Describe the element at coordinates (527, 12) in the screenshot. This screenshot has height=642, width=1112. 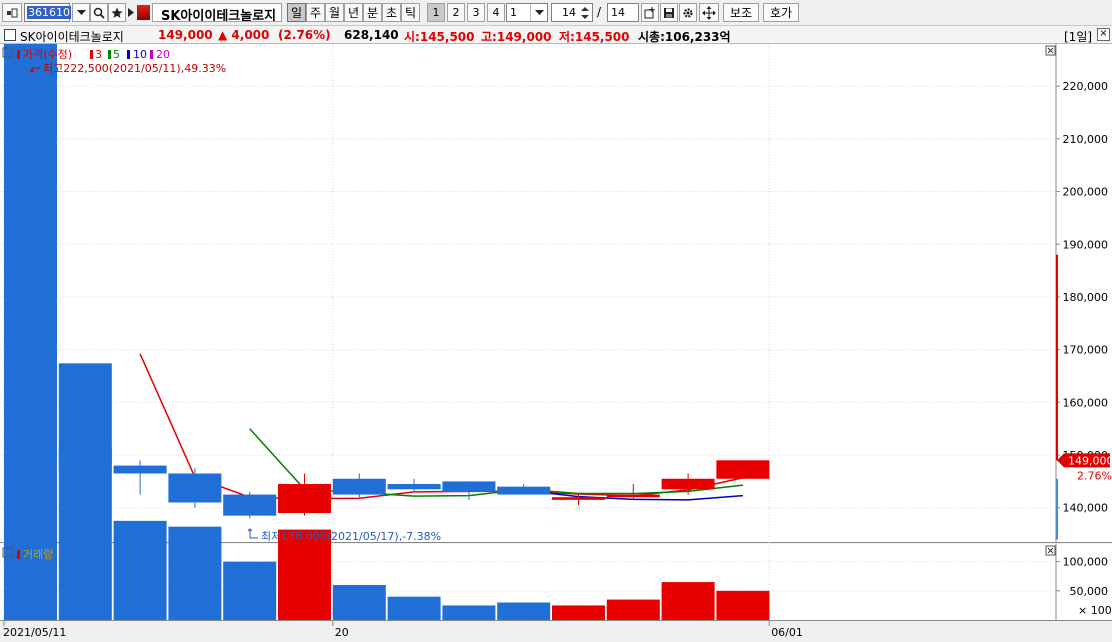
I see `interval-select: 1` at that location.